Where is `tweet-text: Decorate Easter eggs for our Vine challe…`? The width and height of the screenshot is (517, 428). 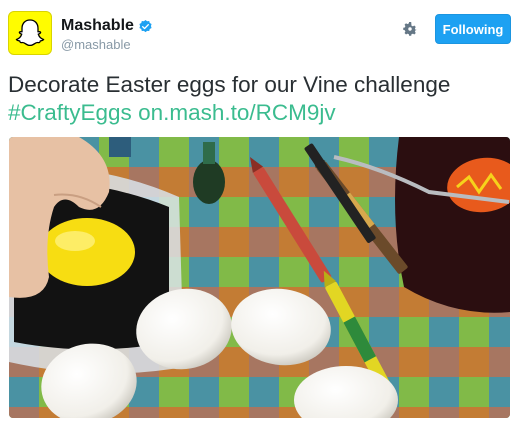 tweet-text: Decorate Easter eggs for our Vine challe… is located at coordinates (260, 99).